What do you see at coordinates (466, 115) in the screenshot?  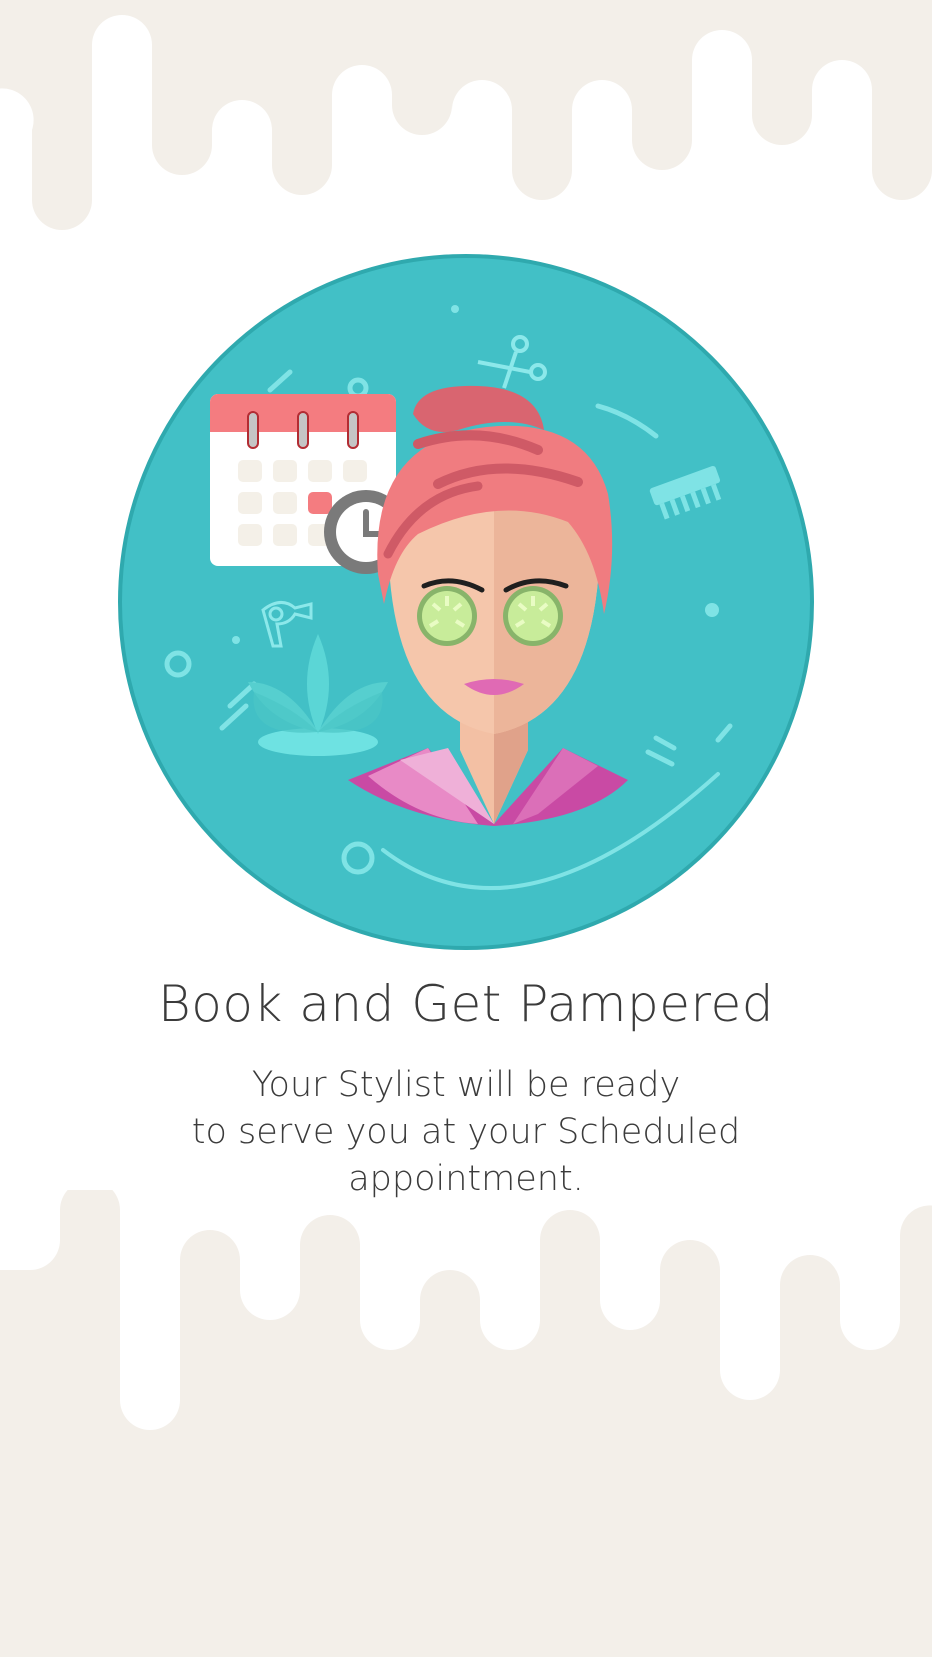 I see `top-drip-decoration` at bounding box center [466, 115].